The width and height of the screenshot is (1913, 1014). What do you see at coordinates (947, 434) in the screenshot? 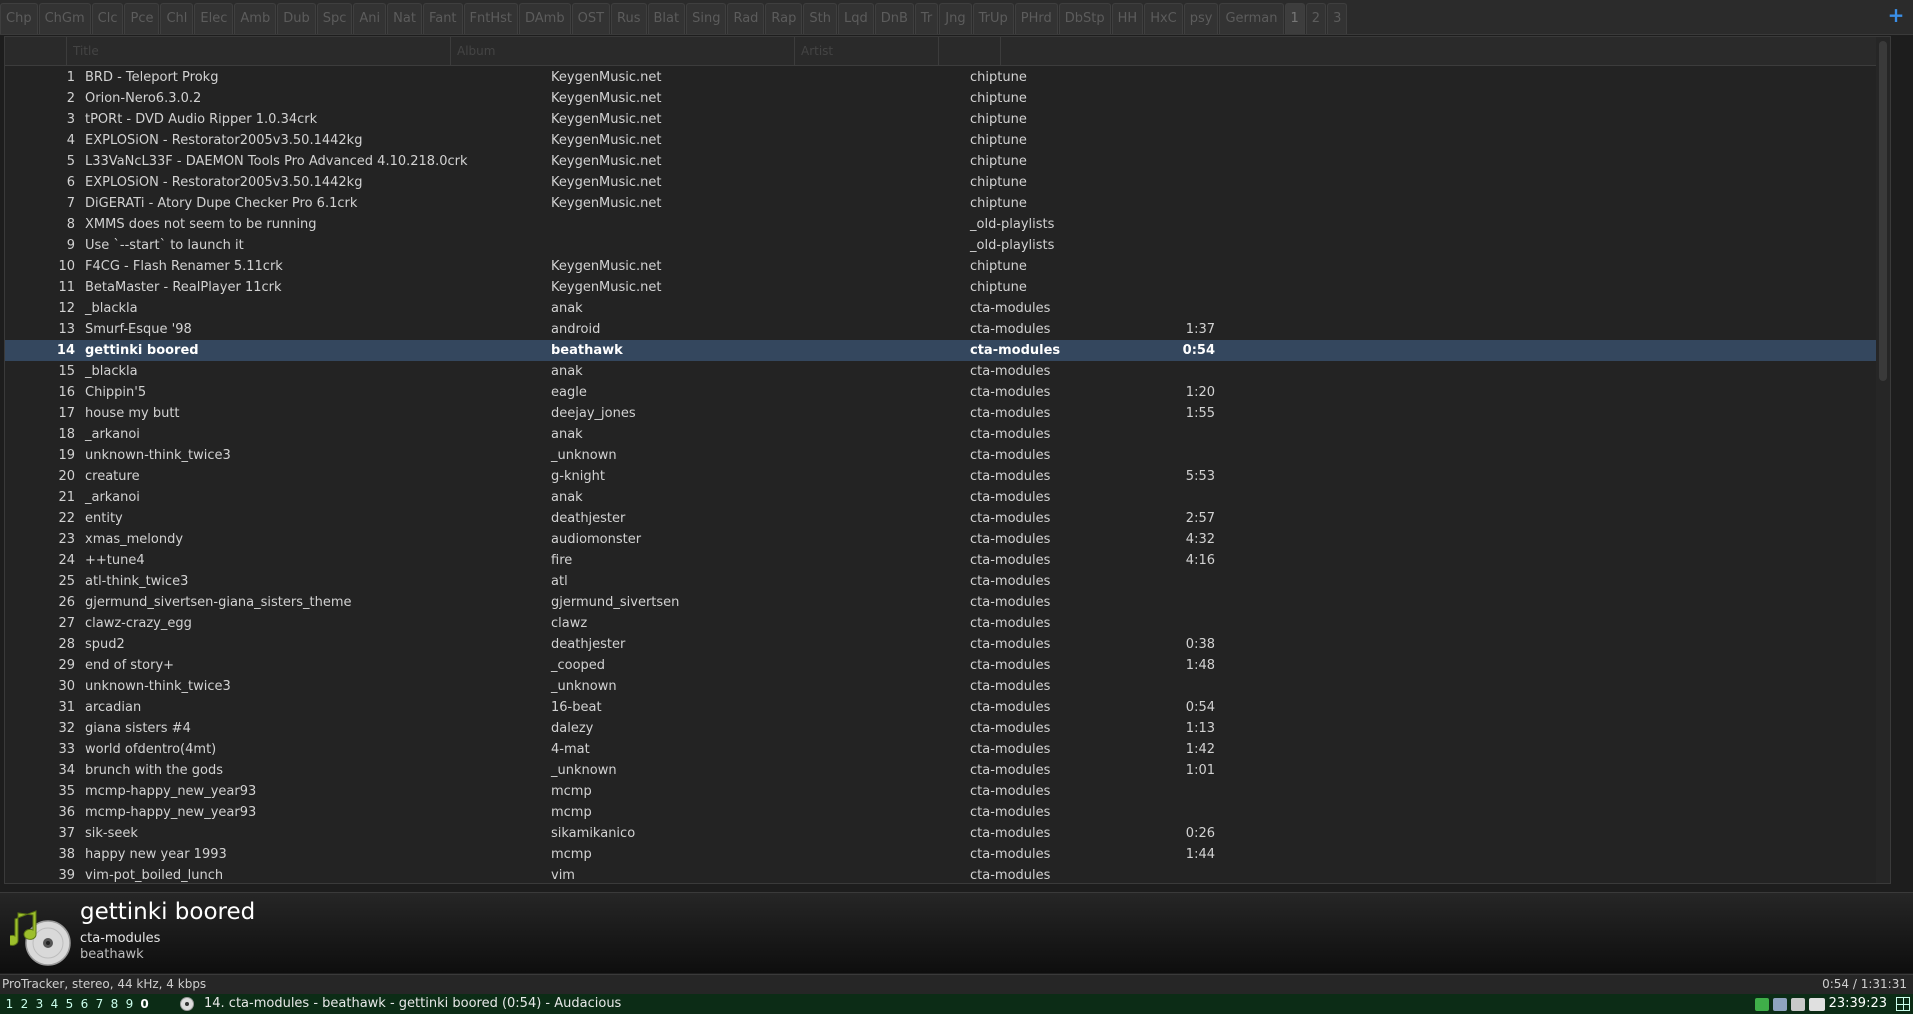
I see `playlist-row: 18 _arkanoi anak cta-modules` at bounding box center [947, 434].